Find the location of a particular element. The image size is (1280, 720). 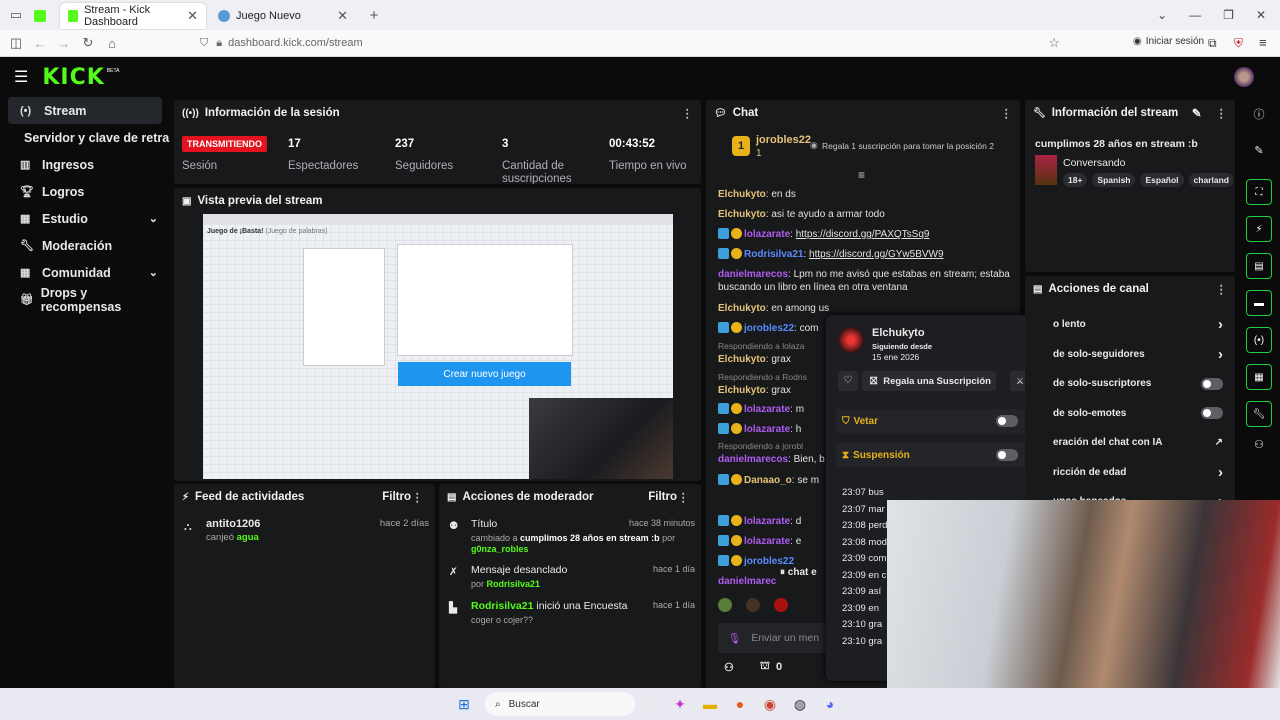

layout-icon: ▦ is located at coordinates (1259, 377).